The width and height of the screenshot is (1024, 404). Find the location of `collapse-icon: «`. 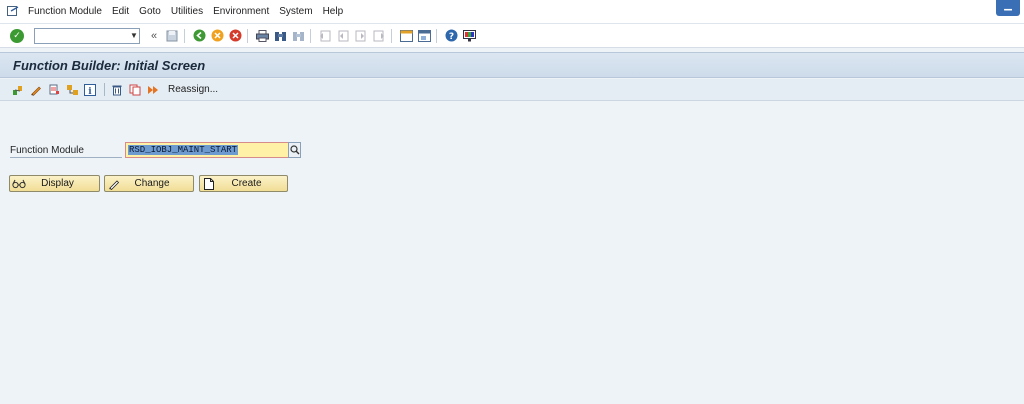

collapse-icon: « is located at coordinates (154, 36).